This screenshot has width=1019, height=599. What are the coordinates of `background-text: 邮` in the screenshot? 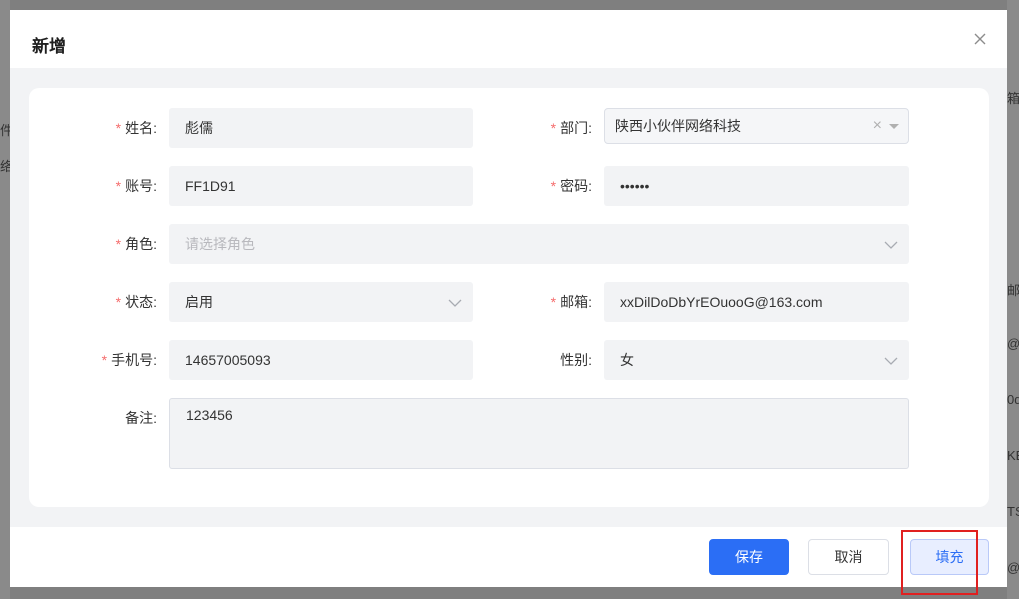 It's located at (1013, 290).